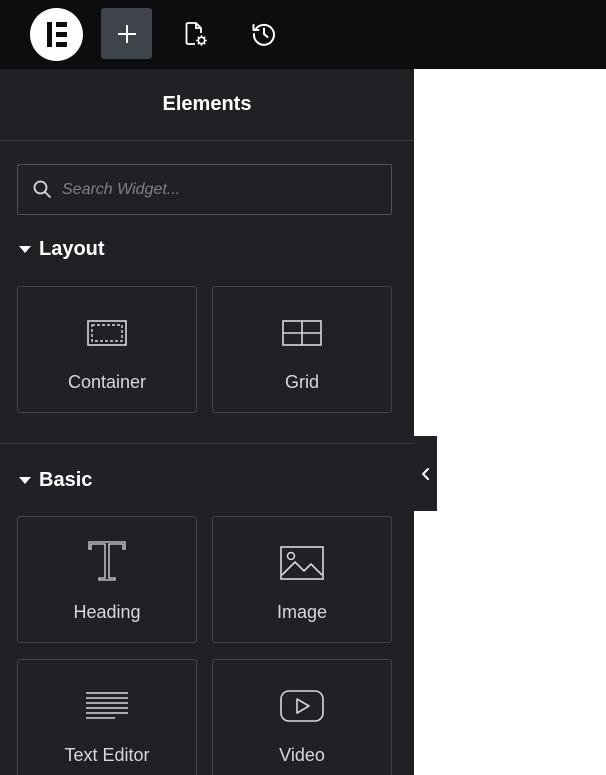 The image size is (606, 775). Describe the element at coordinates (301, 382) in the screenshot. I see `widget-label: Grid` at that location.